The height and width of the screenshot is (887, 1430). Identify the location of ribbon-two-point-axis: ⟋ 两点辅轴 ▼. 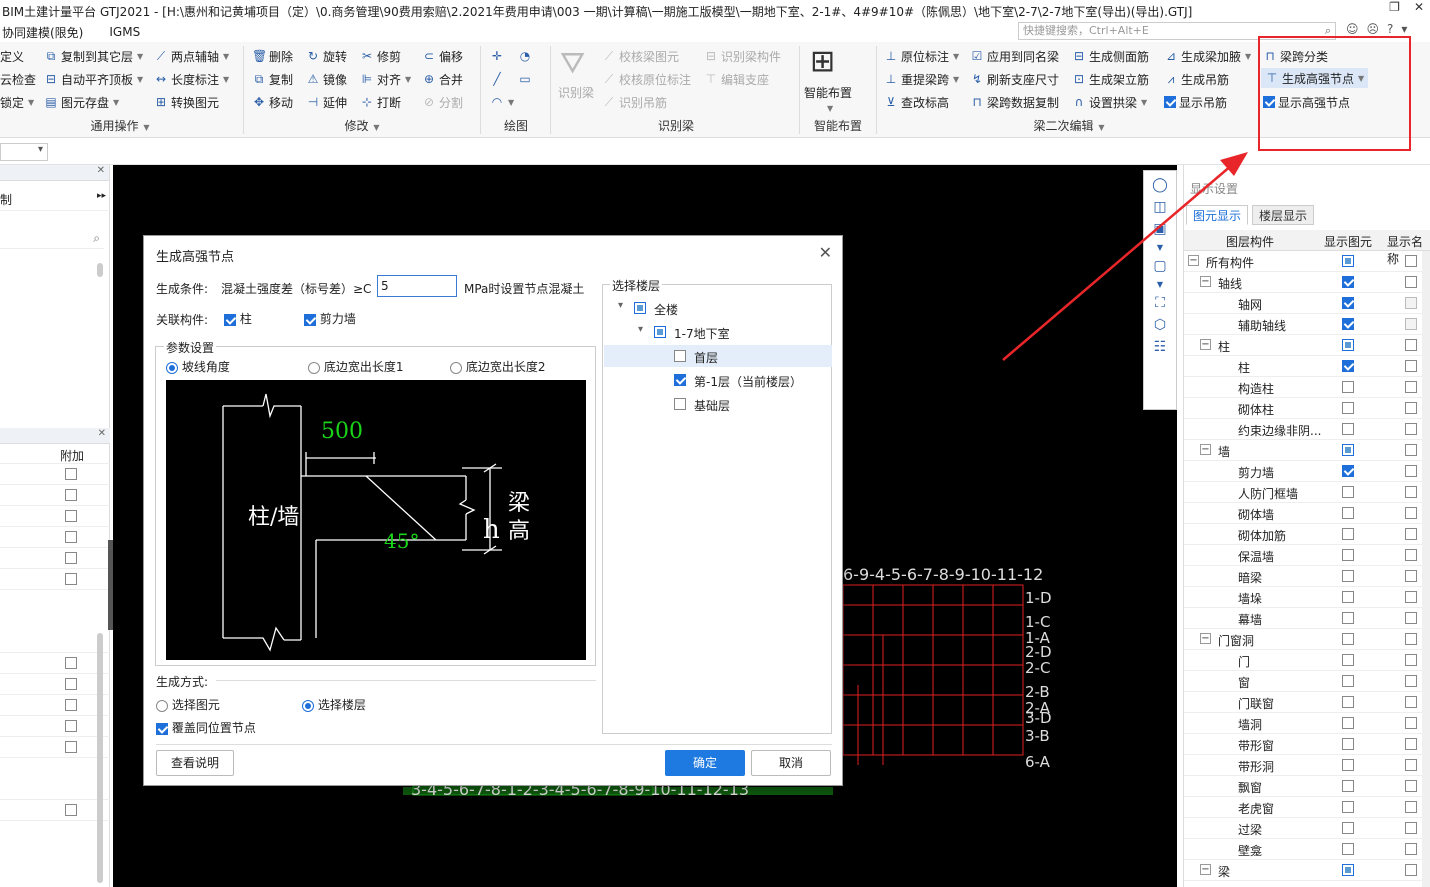
(191, 56).